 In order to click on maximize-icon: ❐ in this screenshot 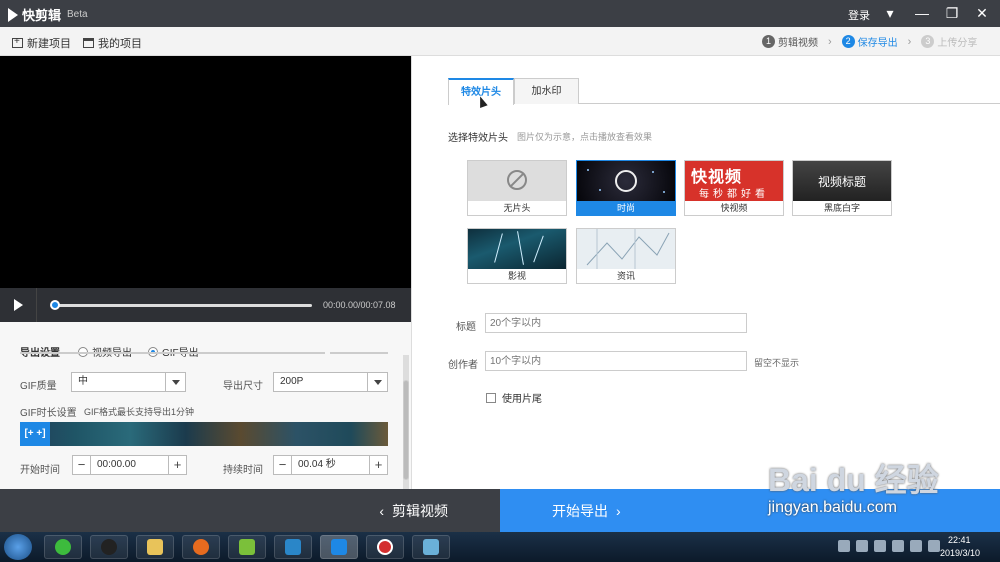, I will do `click(952, 13)`.